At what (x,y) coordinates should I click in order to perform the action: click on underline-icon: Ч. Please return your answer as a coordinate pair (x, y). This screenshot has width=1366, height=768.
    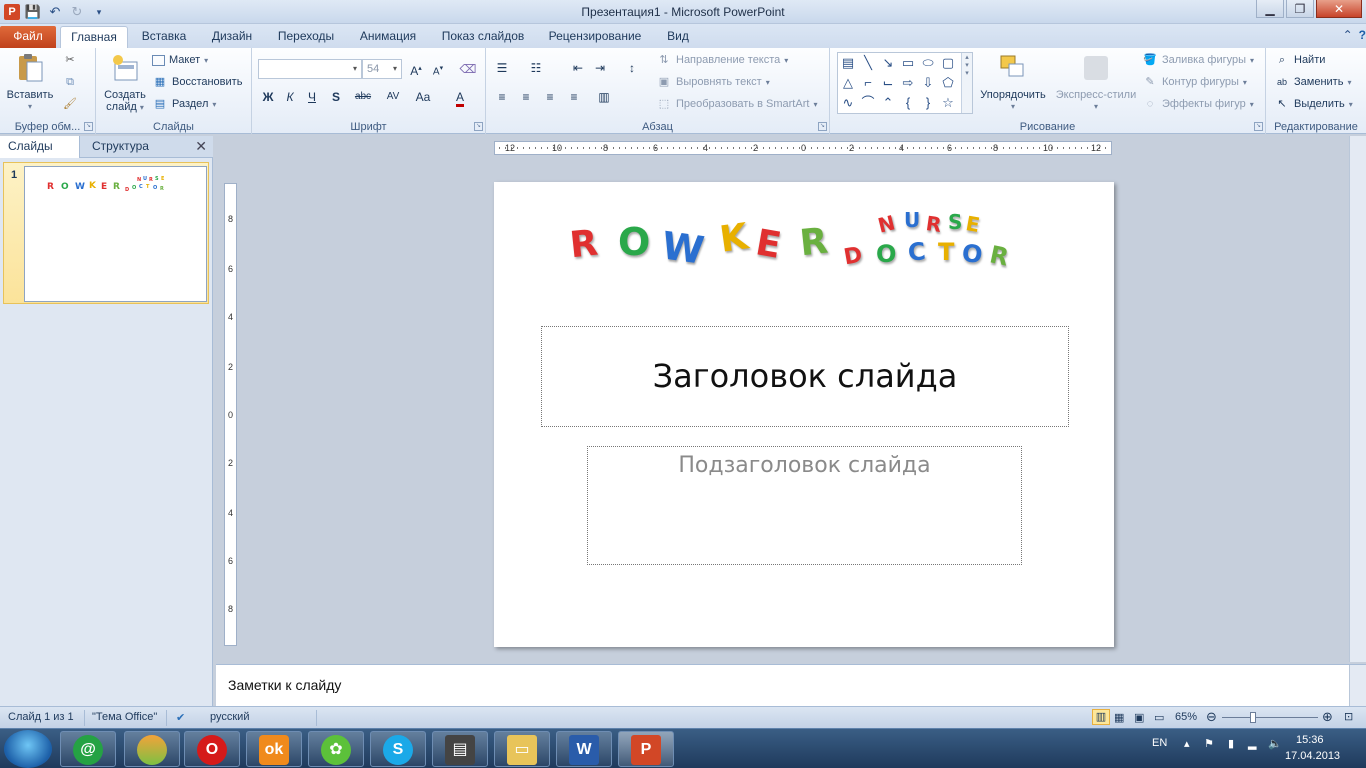
    Looking at the image, I should click on (312, 97).